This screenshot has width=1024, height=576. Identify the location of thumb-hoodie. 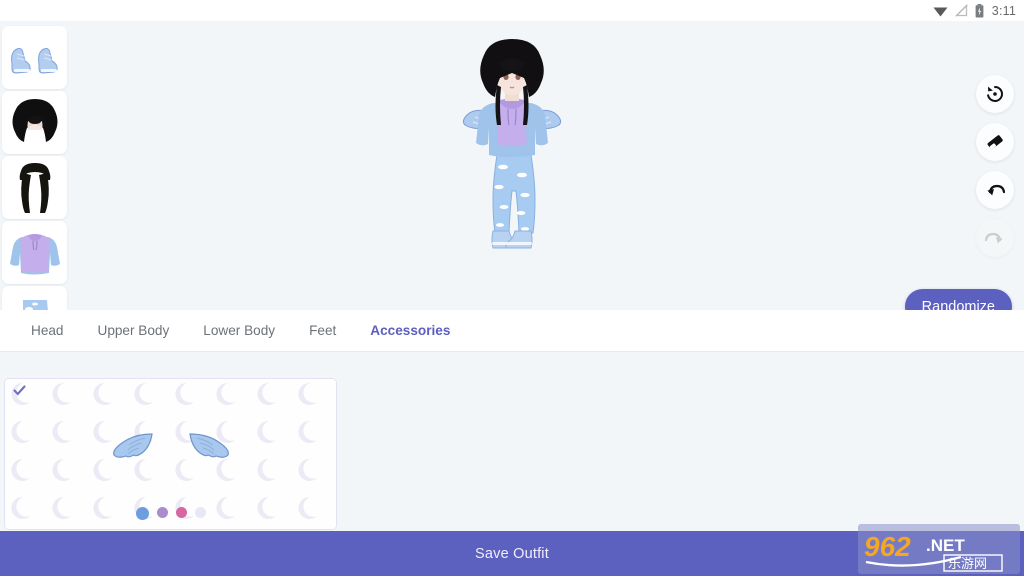
(34, 252).